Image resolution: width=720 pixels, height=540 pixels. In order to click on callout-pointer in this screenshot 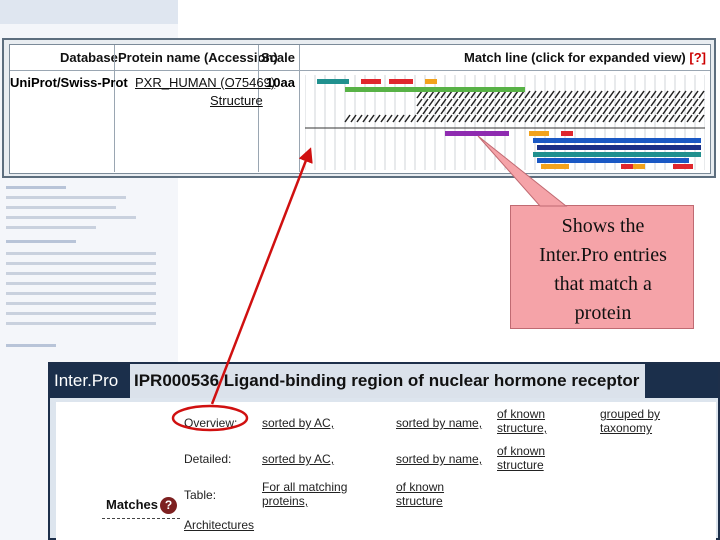, I will do `click(522, 171)`.